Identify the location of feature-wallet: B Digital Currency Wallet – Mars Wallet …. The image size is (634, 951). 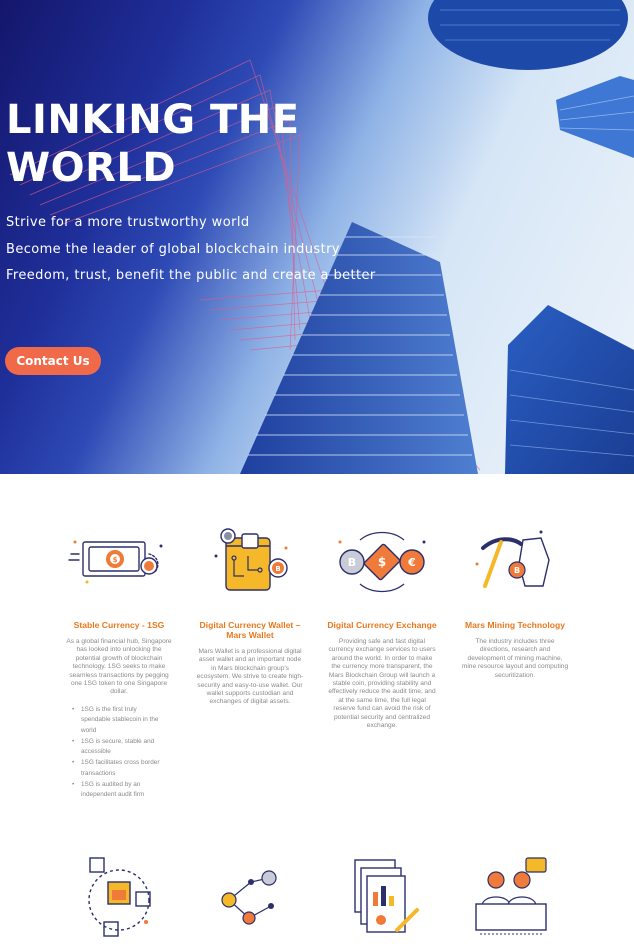
(250, 613).